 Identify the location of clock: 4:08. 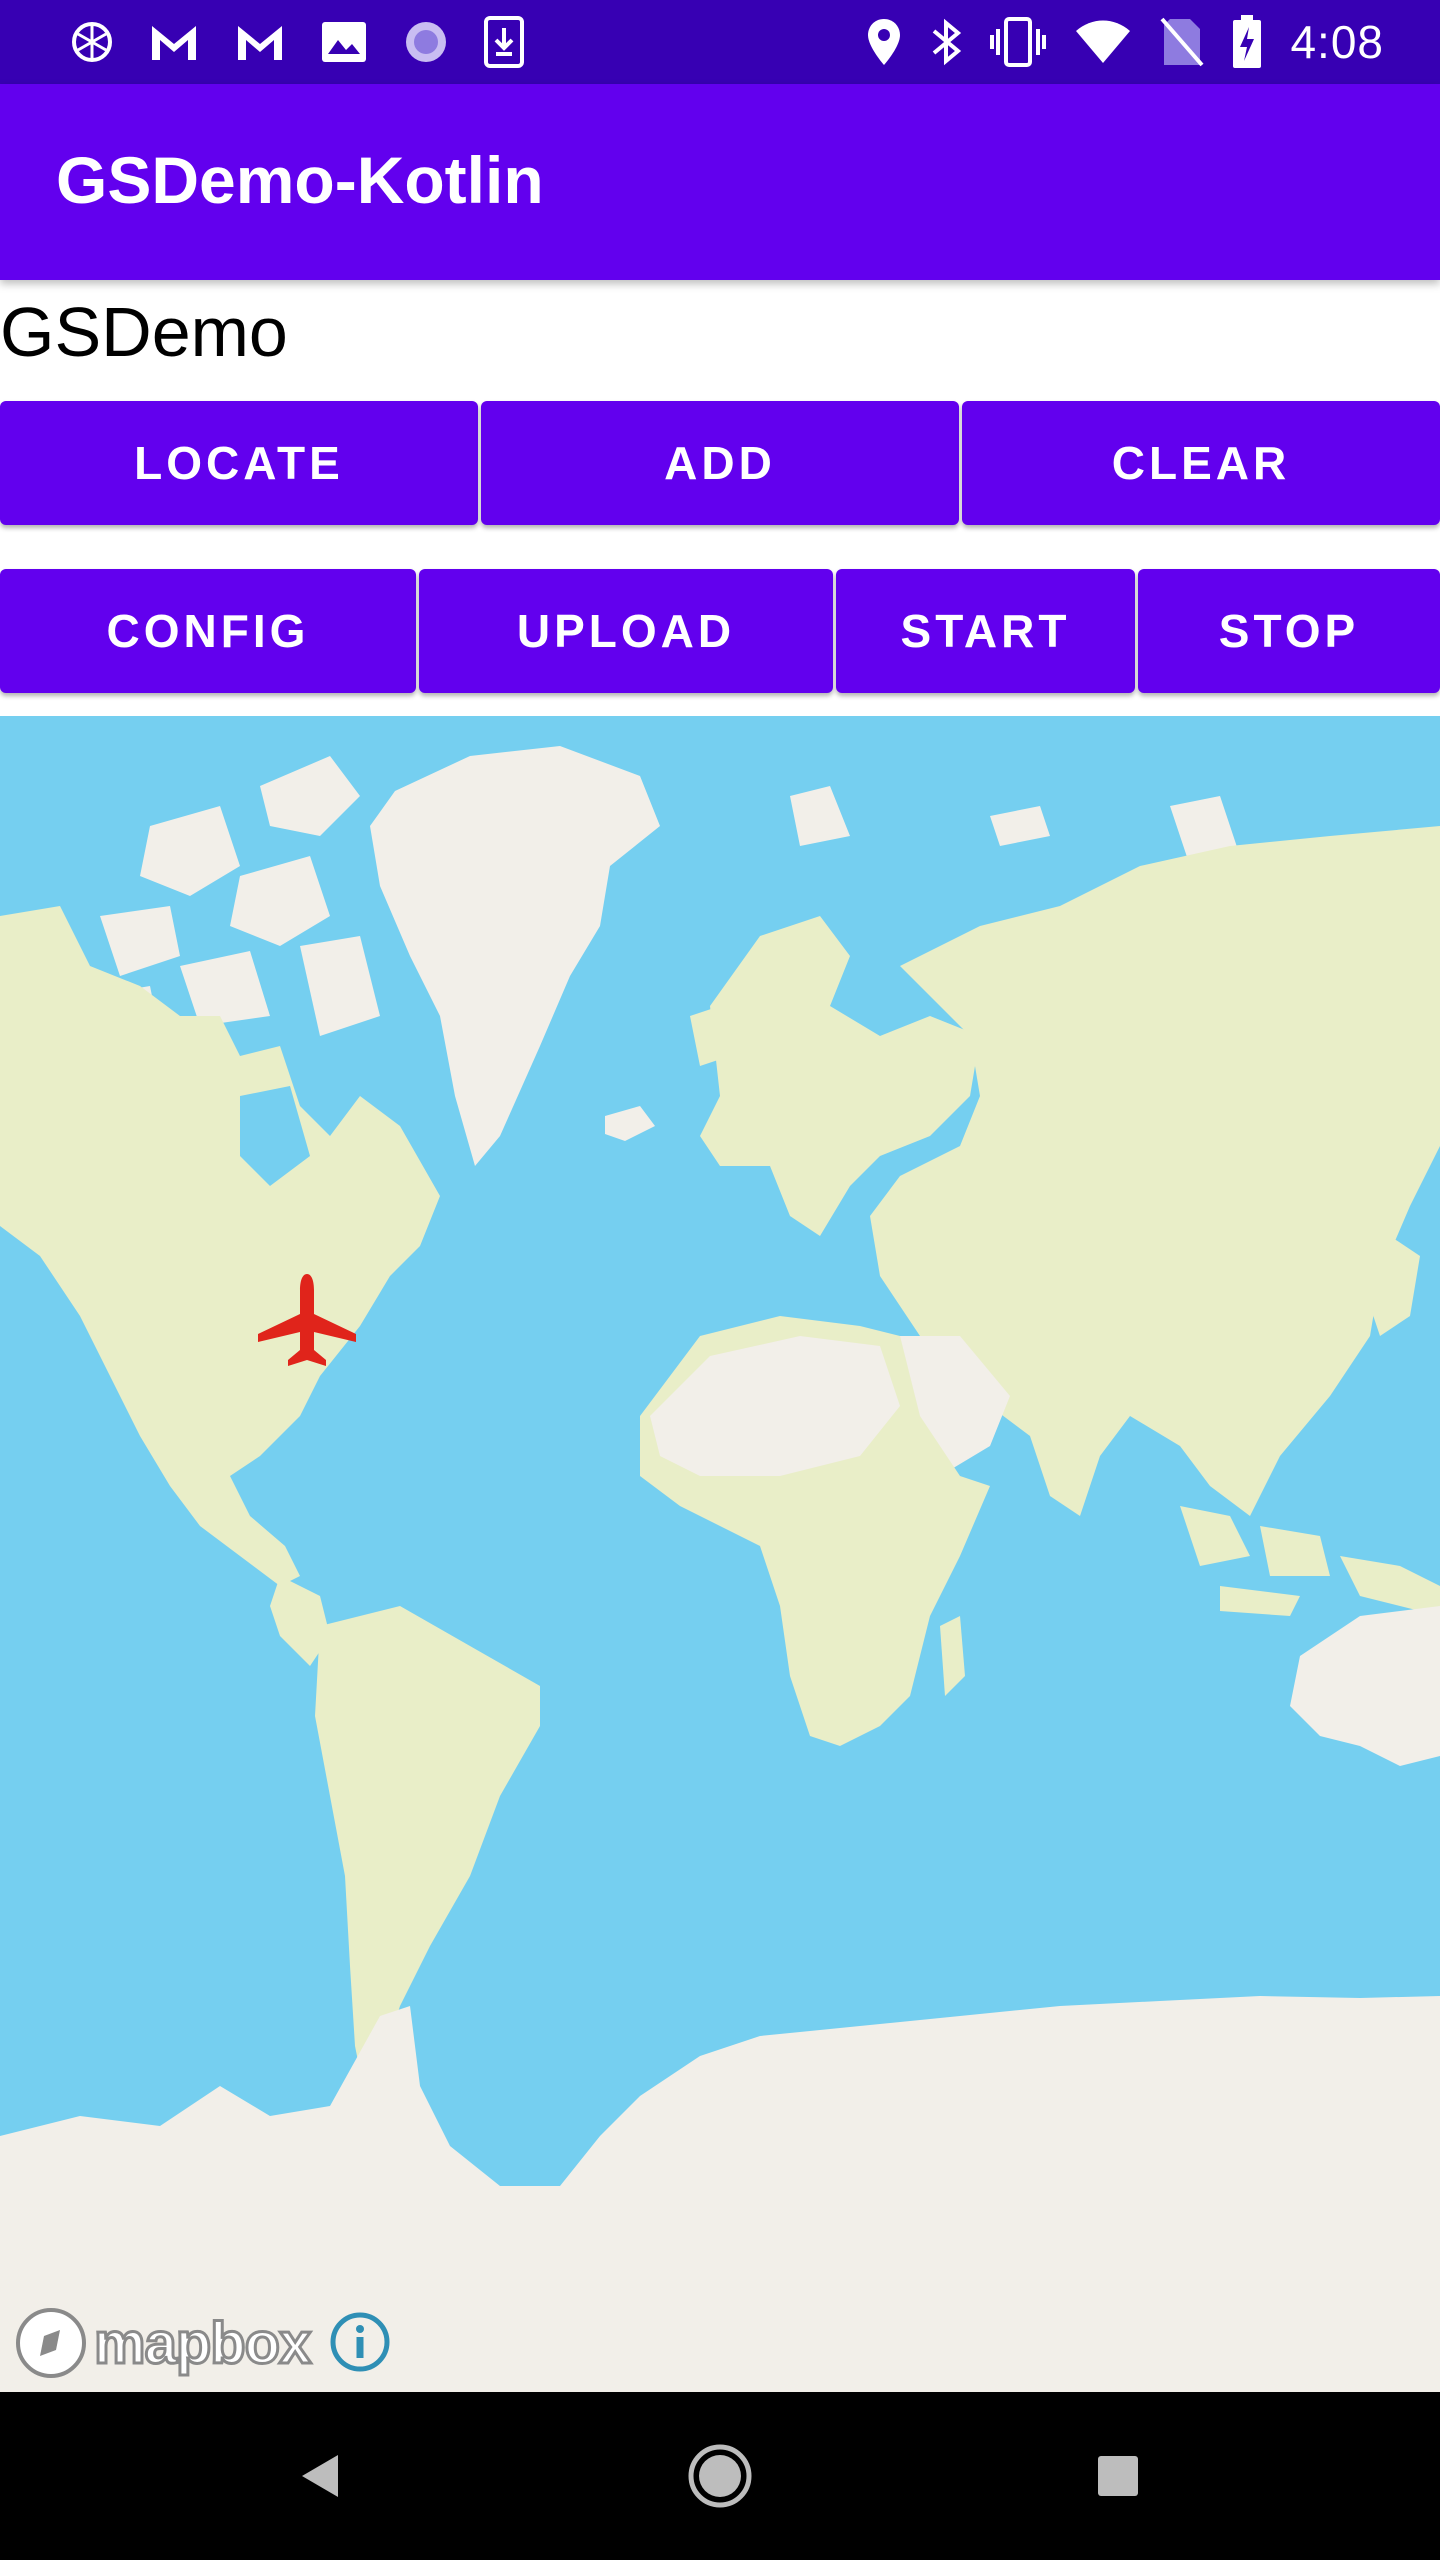
(1337, 42).